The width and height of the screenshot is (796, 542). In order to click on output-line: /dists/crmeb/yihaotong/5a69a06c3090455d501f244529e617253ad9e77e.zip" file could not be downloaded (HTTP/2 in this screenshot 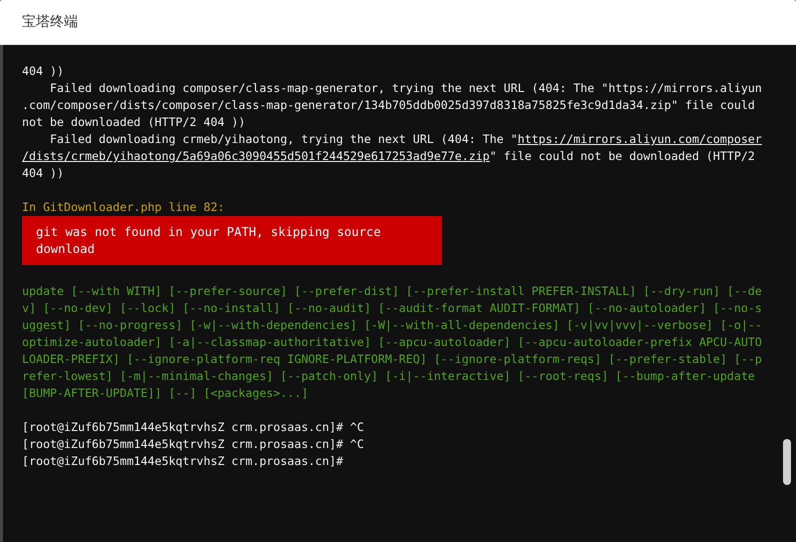, I will do `click(389, 156)`.